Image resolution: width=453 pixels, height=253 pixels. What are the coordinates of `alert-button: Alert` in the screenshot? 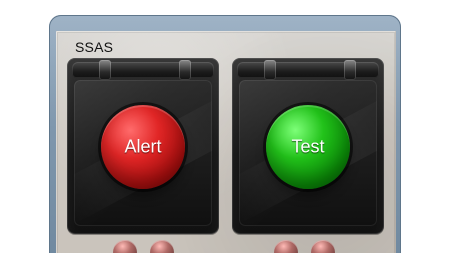 It's located at (143, 147).